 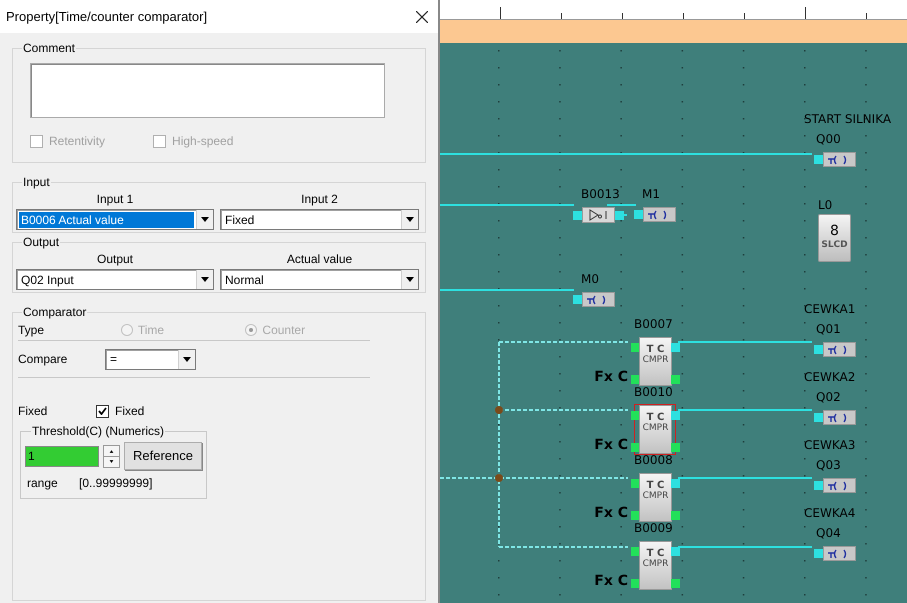 What do you see at coordinates (113, 359) in the screenshot?
I see `dropdown-value: =` at bounding box center [113, 359].